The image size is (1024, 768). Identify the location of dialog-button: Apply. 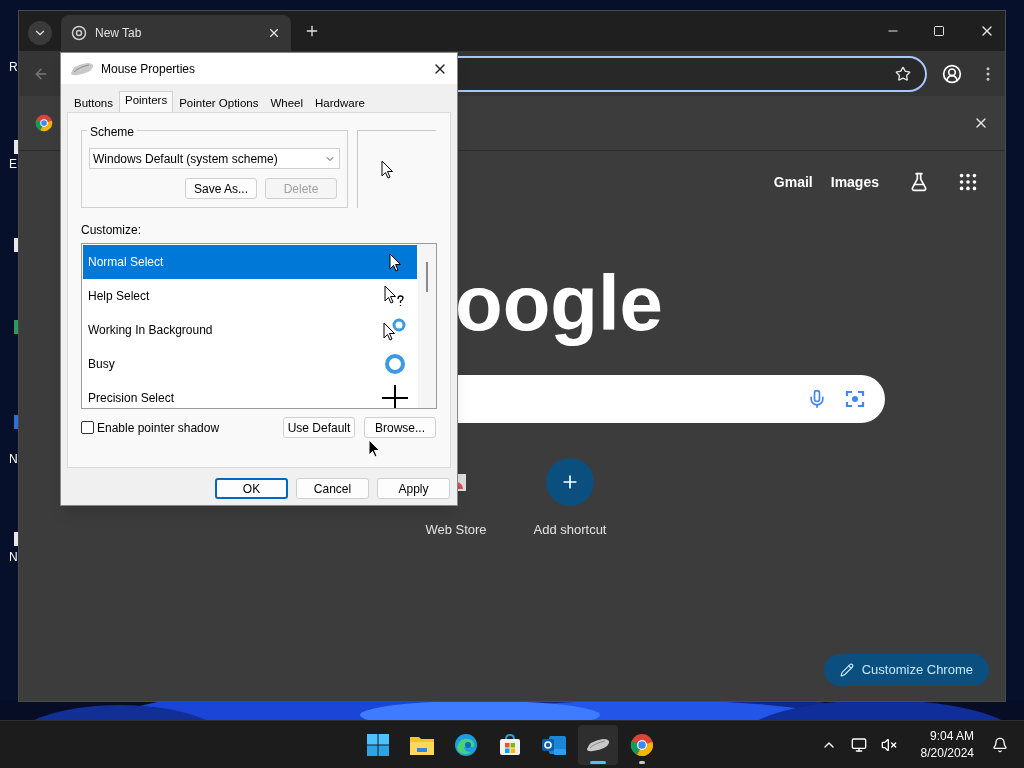
(413, 488).